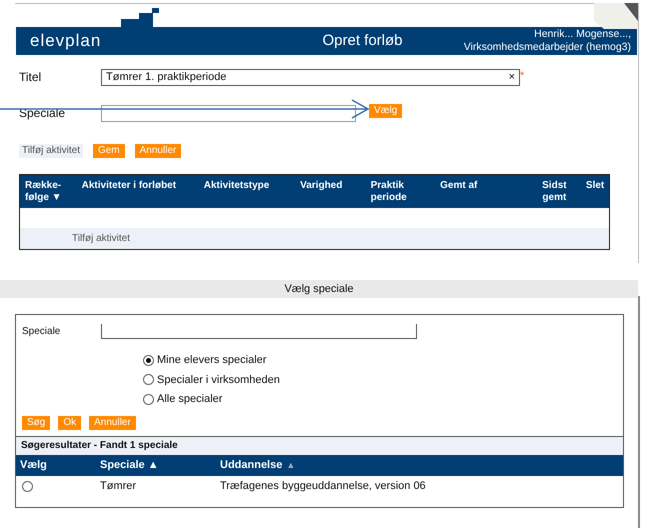  What do you see at coordinates (251, 464) in the screenshot?
I see `column-header: Uddannelse` at bounding box center [251, 464].